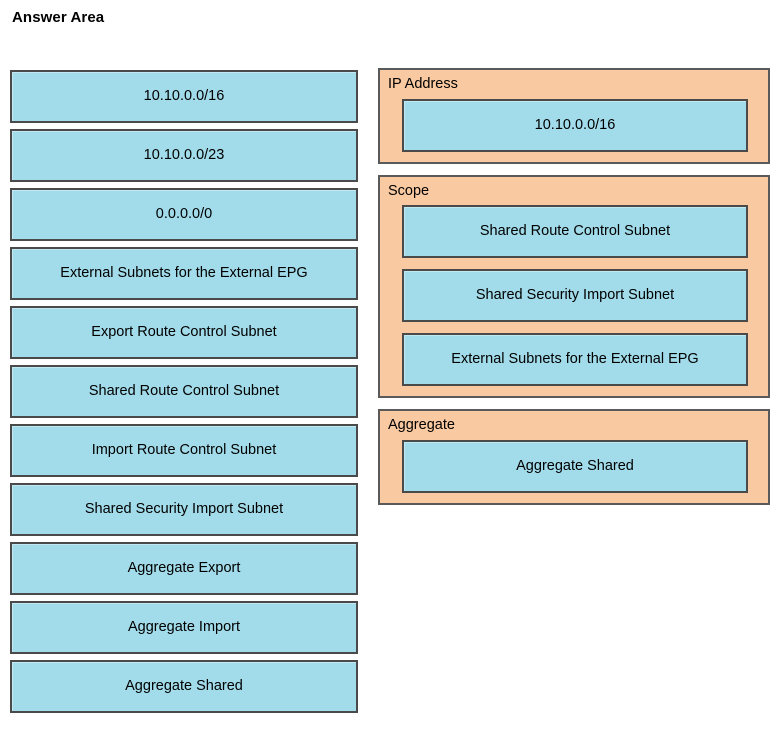 Image resolution: width=780 pixels, height=735 pixels. What do you see at coordinates (184, 96) in the screenshot?
I see `option-tile: 10.10.0.0/16` at bounding box center [184, 96].